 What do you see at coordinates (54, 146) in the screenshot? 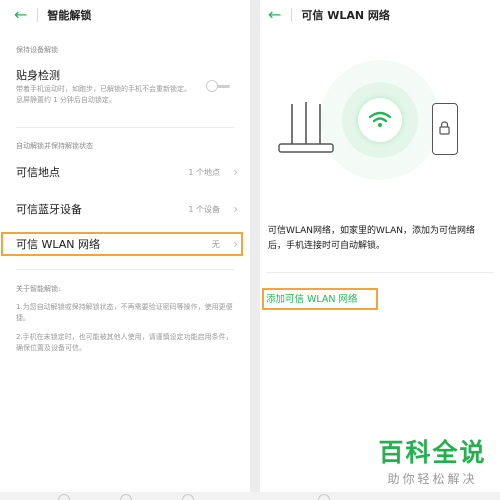
I see `section-header-auto-unlock: 自动解锁并保持解锁状态` at bounding box center [54, 146].